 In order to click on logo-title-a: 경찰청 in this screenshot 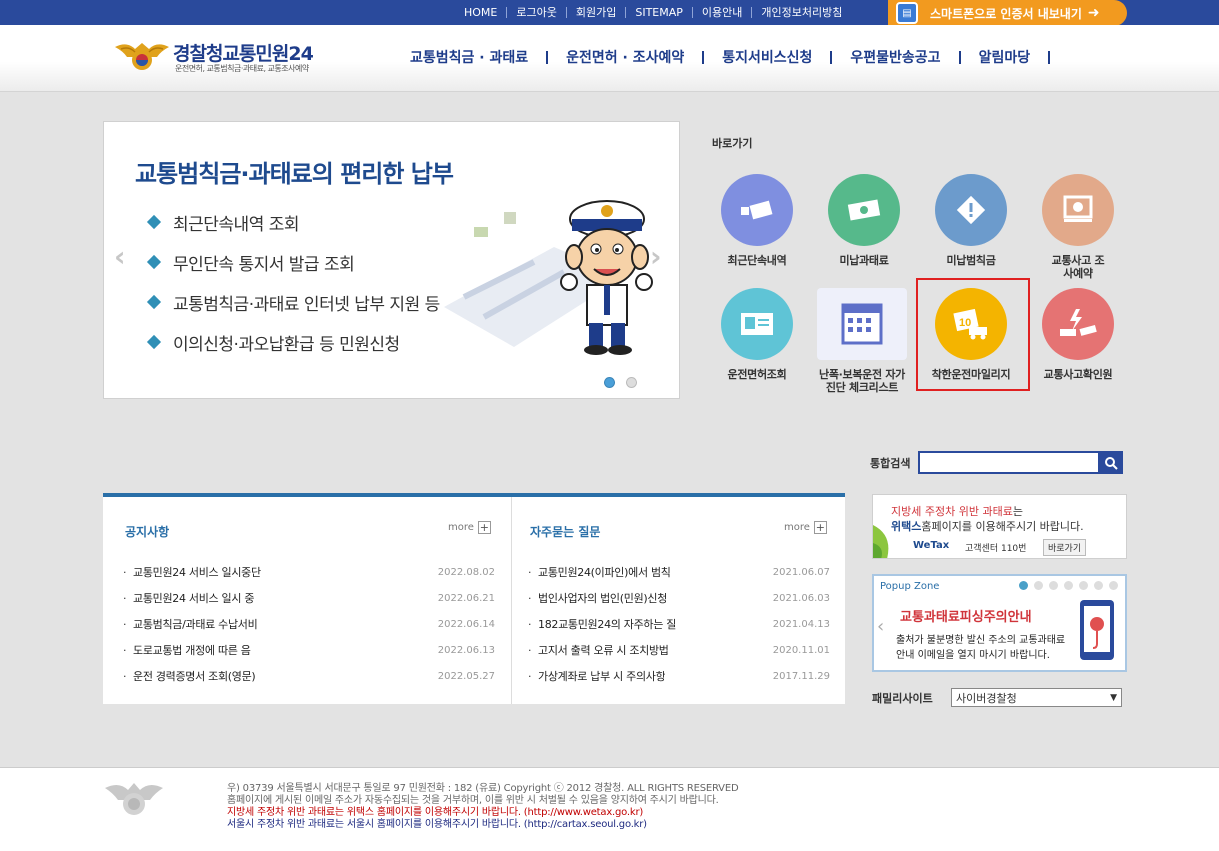, I will do `click(198, 54)`.